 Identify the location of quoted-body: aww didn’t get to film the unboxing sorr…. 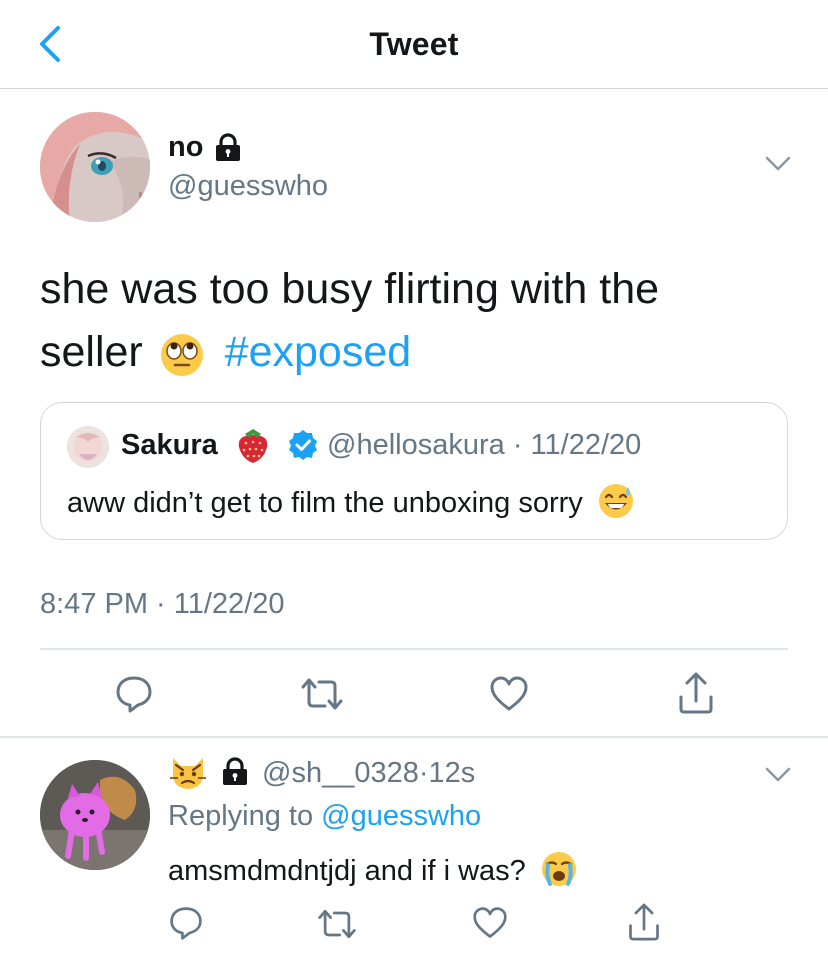
(325, 503).